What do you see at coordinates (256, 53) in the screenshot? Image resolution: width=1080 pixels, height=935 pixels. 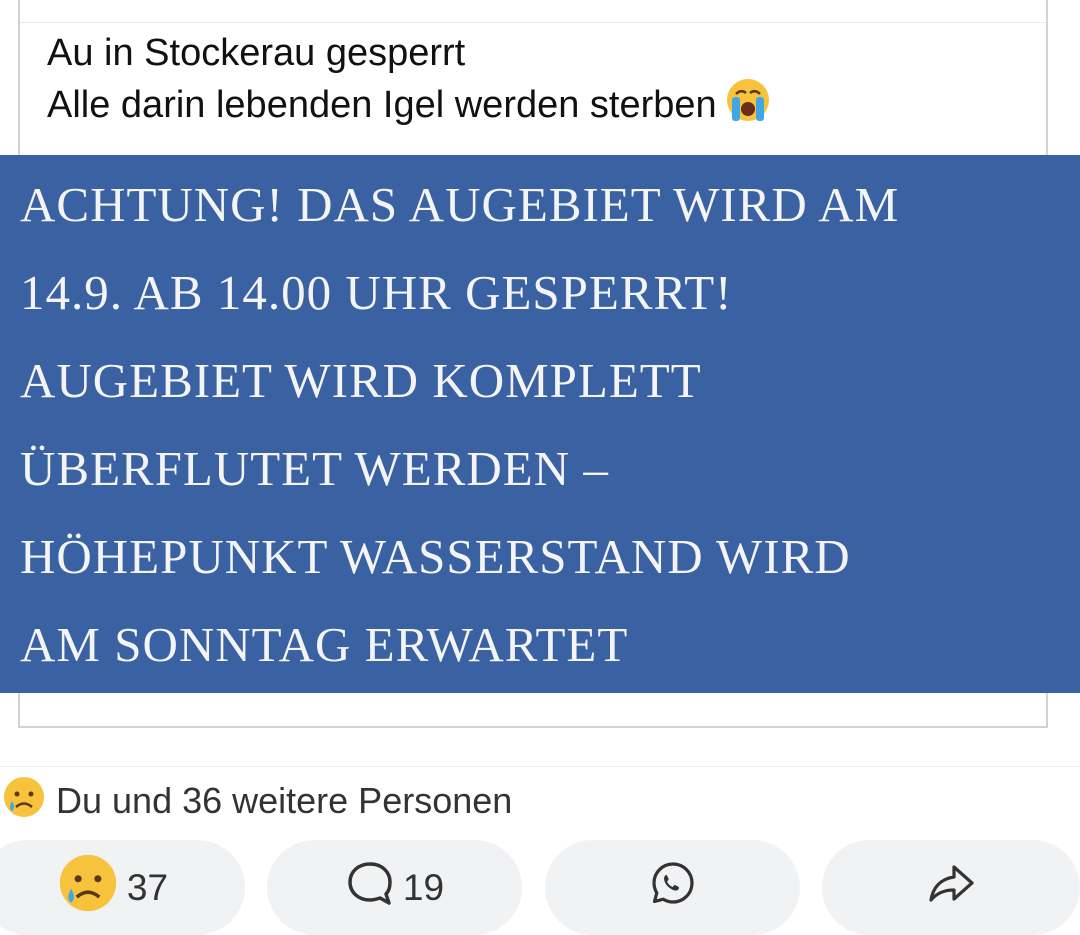 I see `caption-line-1: Au in Stockerau gesperrt` at bounding box center [256, 53].